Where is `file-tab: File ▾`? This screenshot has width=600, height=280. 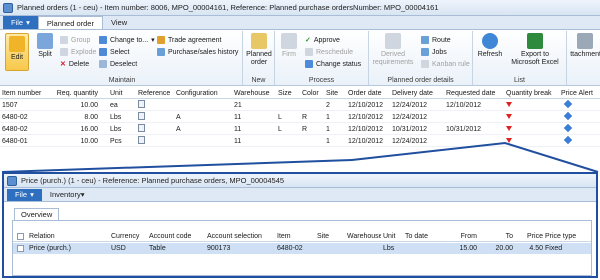
file-tab: File ▾ is located at coordinates (20, 22).